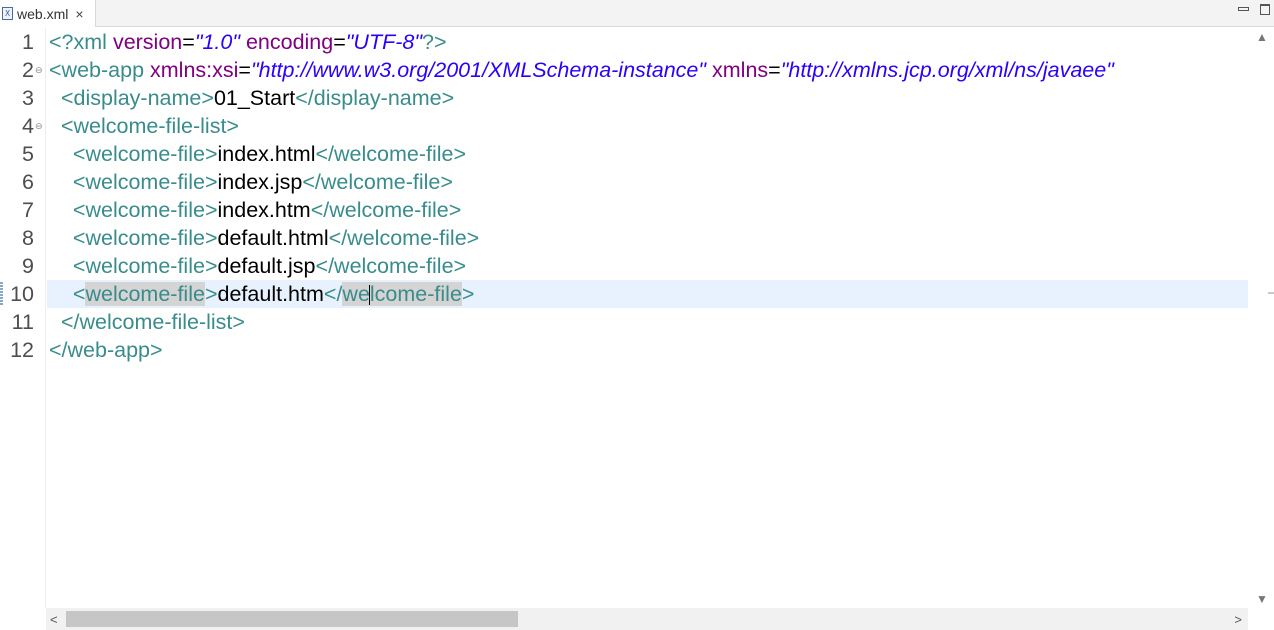  What do you see at coordinates (1243, 8) in the screenshot?
I see `minimize-icon` at bounding box center [1243, 8].